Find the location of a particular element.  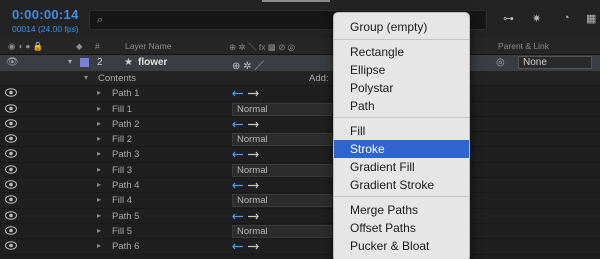

property-name: Fill 2 is located at coordinates (122, 140).